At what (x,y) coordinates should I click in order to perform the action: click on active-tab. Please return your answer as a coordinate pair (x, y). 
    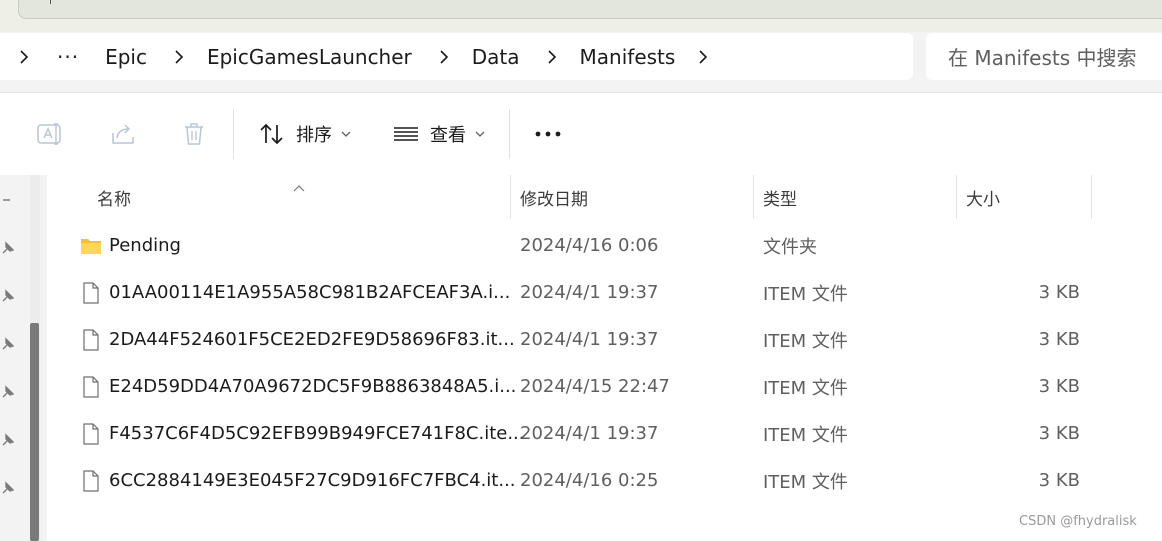
    Looking at the image, I should click on (590, 9).